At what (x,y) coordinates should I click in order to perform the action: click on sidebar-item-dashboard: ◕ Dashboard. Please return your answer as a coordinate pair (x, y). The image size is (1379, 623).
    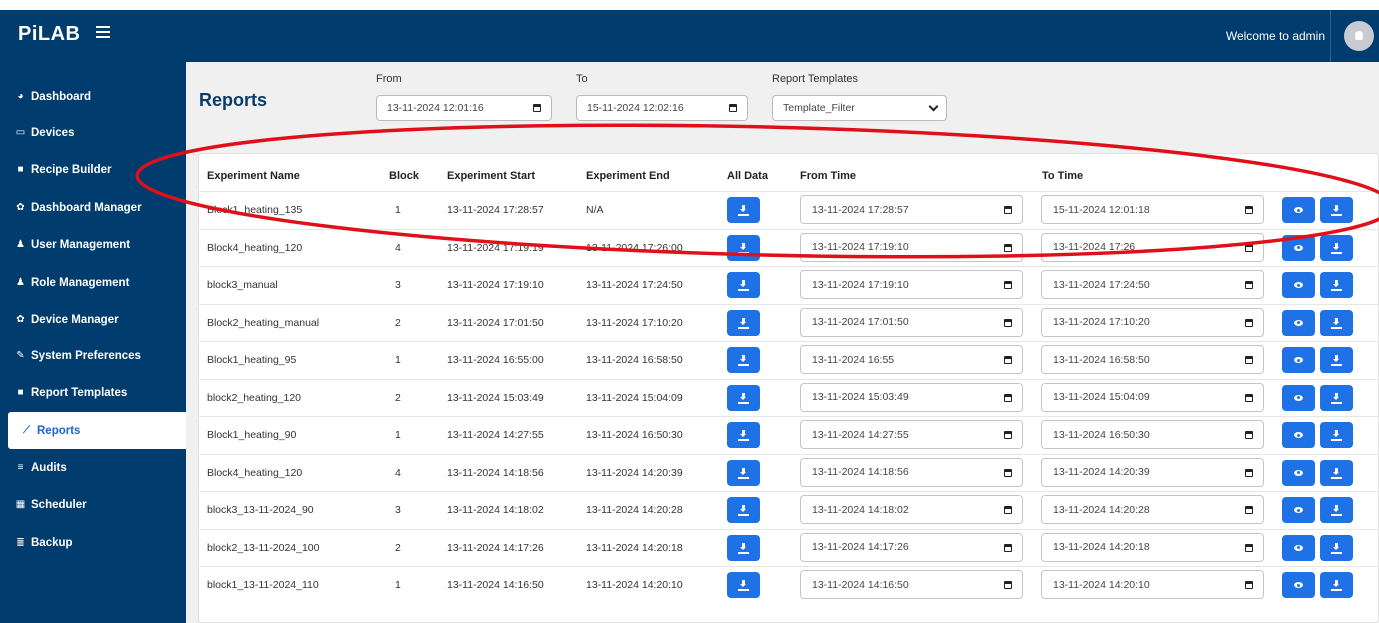
    Looking at the image, I should click on (93, 96).